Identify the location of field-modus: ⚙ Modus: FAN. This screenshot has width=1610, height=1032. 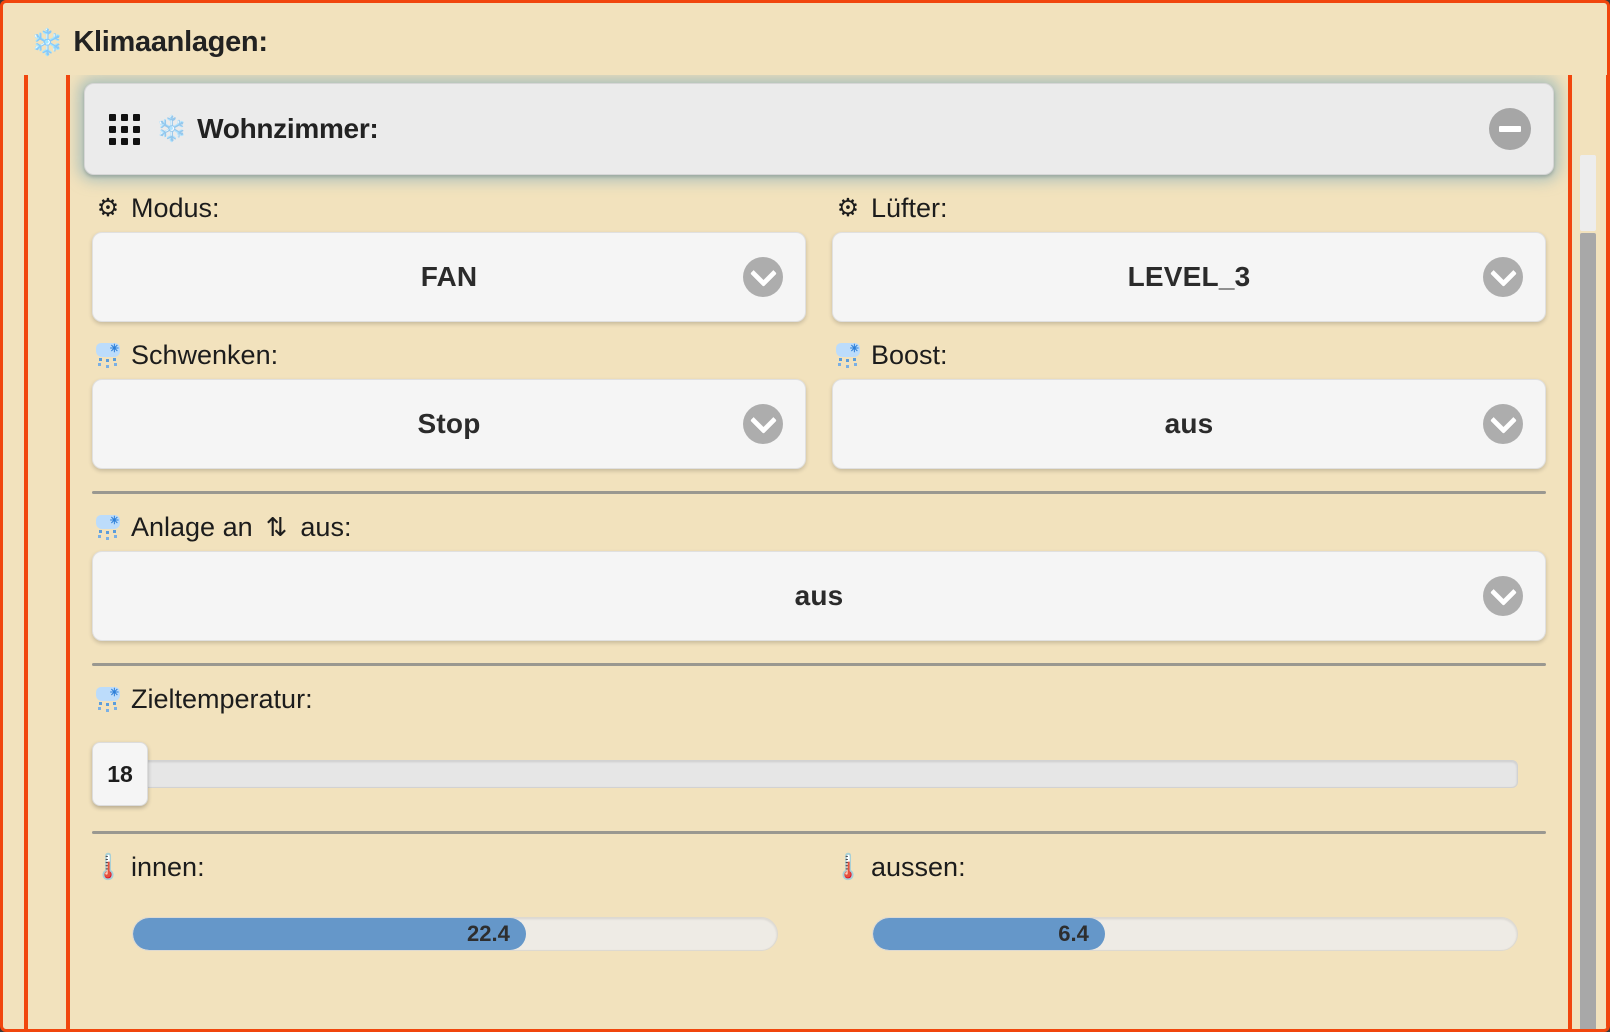
(449, 248).